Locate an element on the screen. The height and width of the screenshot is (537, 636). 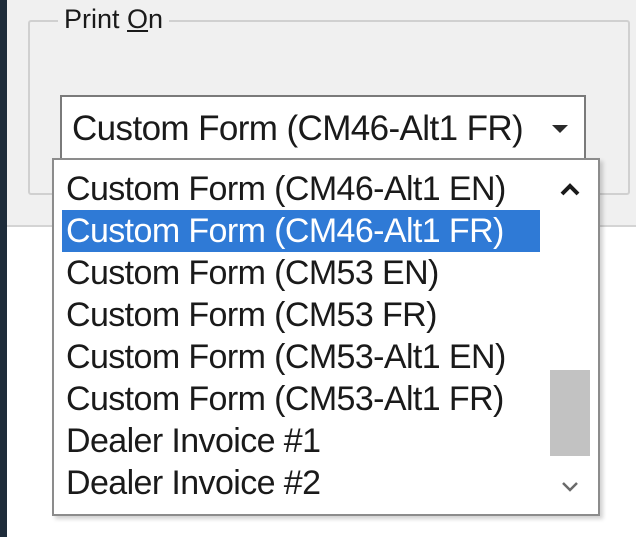
window-edge is located at coordinates (3, 268).